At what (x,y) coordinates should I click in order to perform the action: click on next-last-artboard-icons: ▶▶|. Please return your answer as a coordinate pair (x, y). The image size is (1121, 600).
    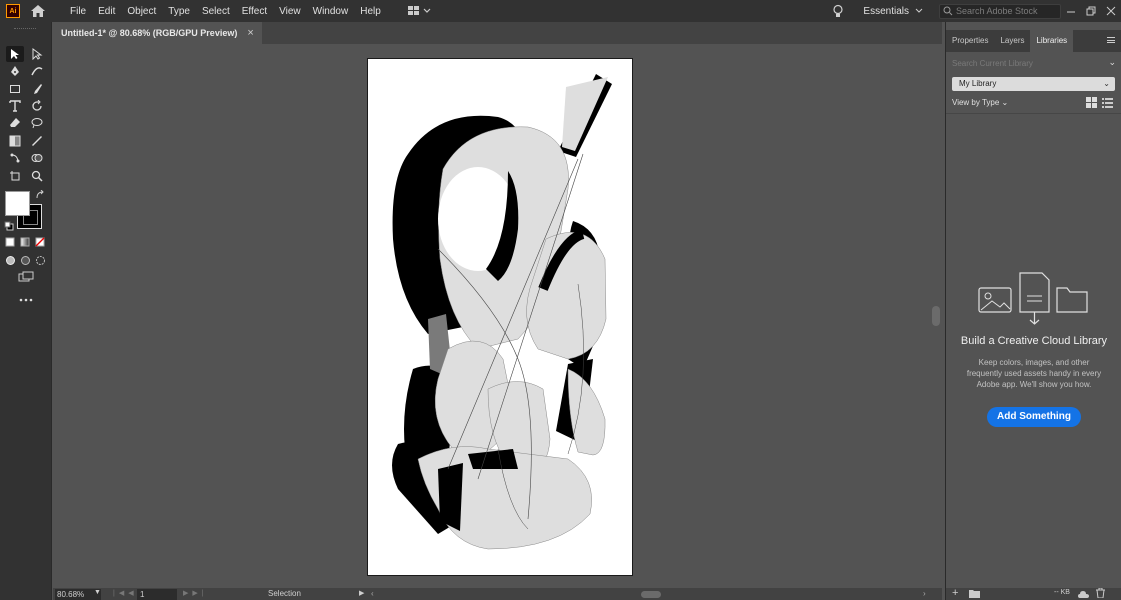
    Looking at the image, I should click on (195, 594).